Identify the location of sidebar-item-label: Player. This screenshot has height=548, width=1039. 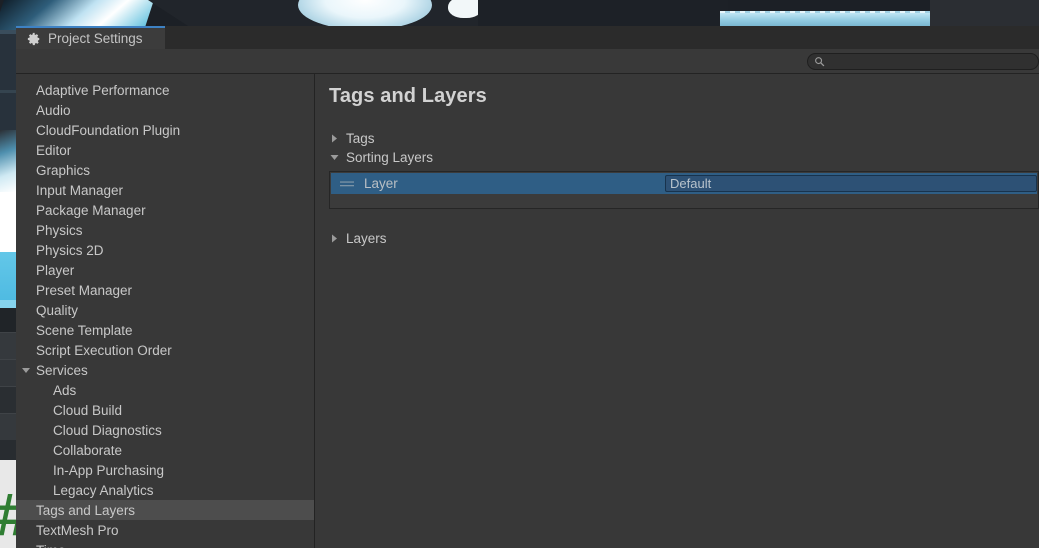
(55, 270).